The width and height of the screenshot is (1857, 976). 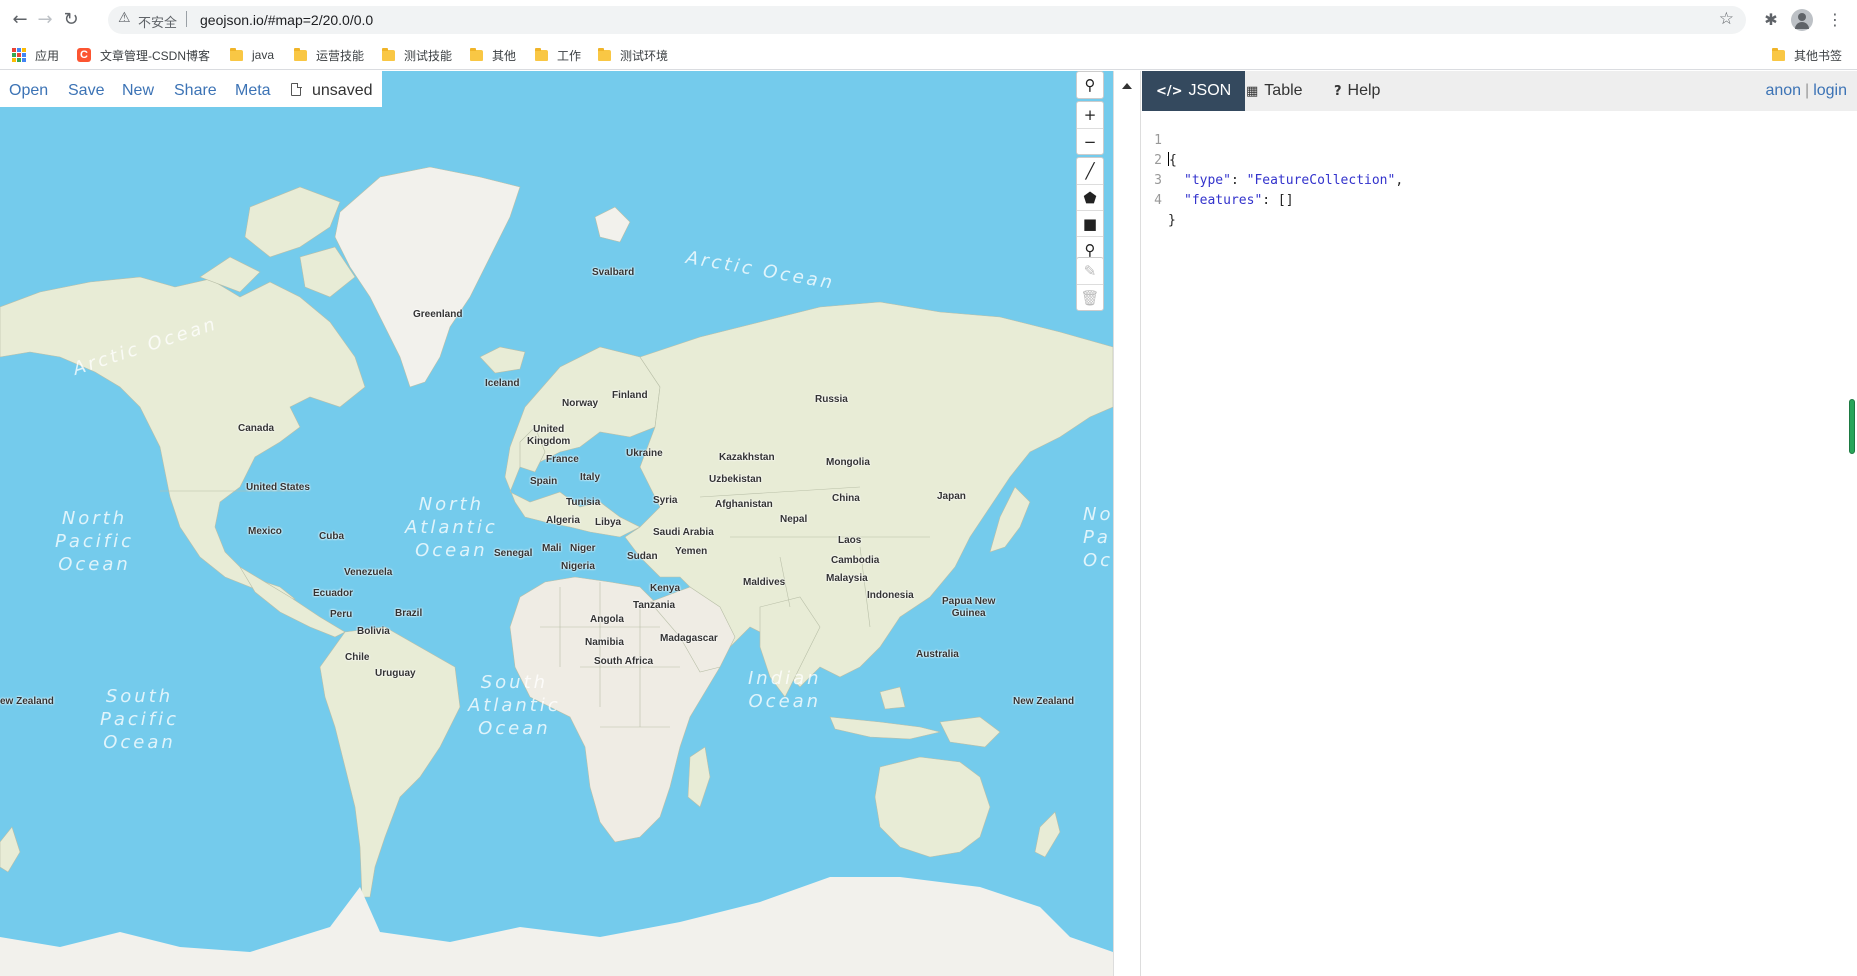 What do you see at coordinates (395, 673) in the screenshot?
I see `place-label: Uruguay` at bounding box center [395, 673].